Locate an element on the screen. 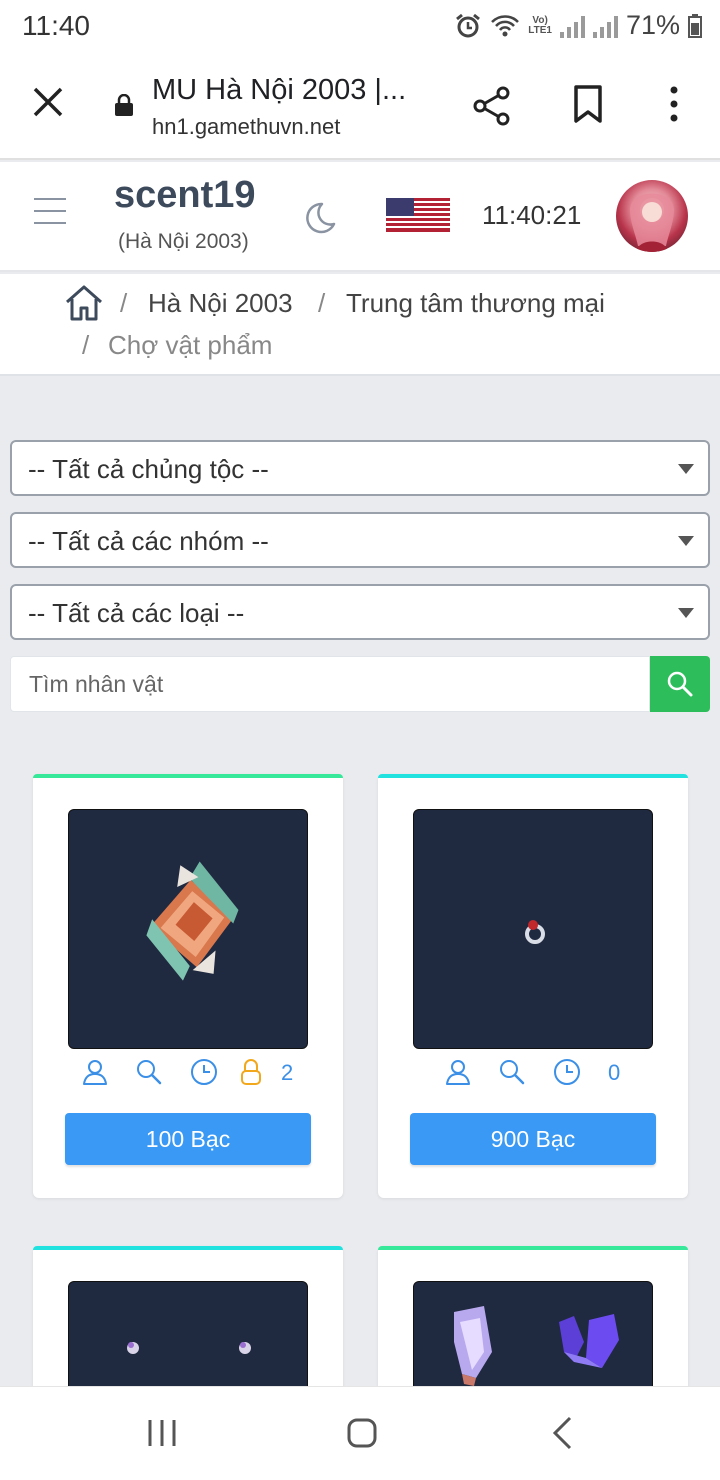  site-header: scent19 (Hà Nội 2003) 11:40:21 is located at coordinates (360, 217).